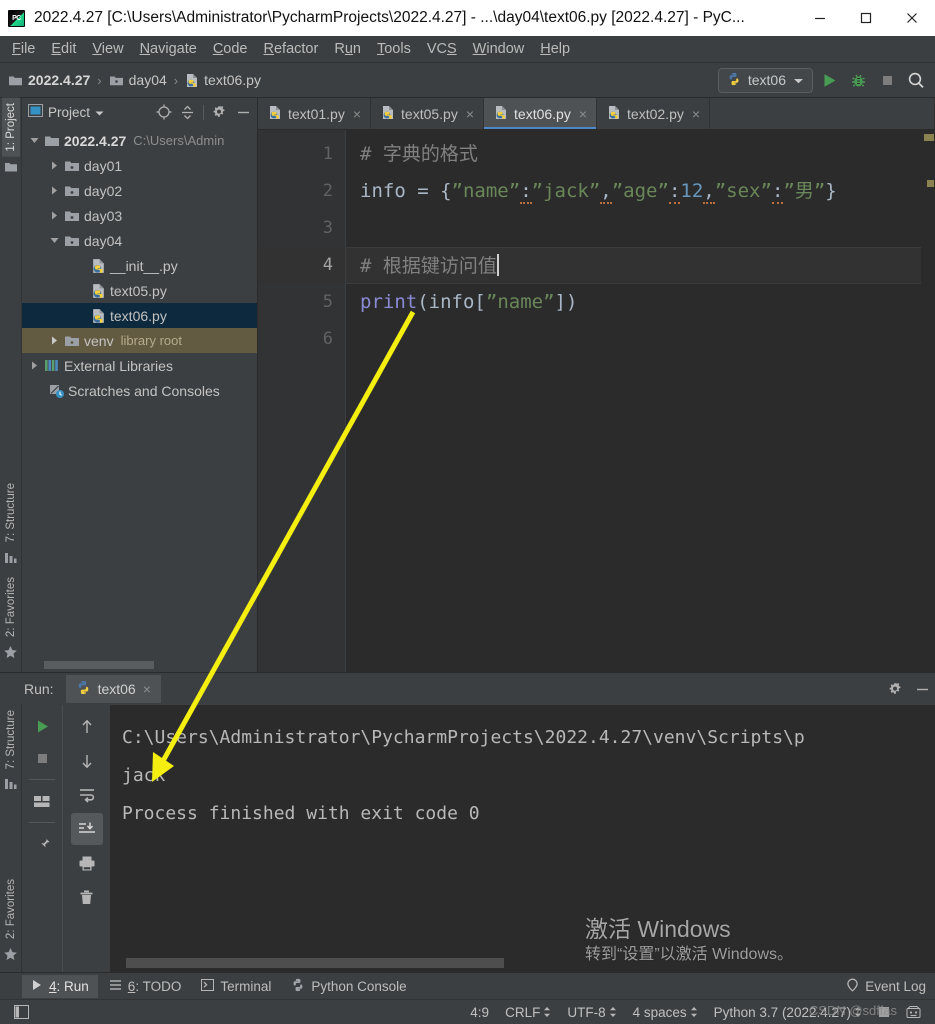 Image resolution: width=935 pixels, height=1024 pixels. I want to click on print-icon, so click(87, 863).